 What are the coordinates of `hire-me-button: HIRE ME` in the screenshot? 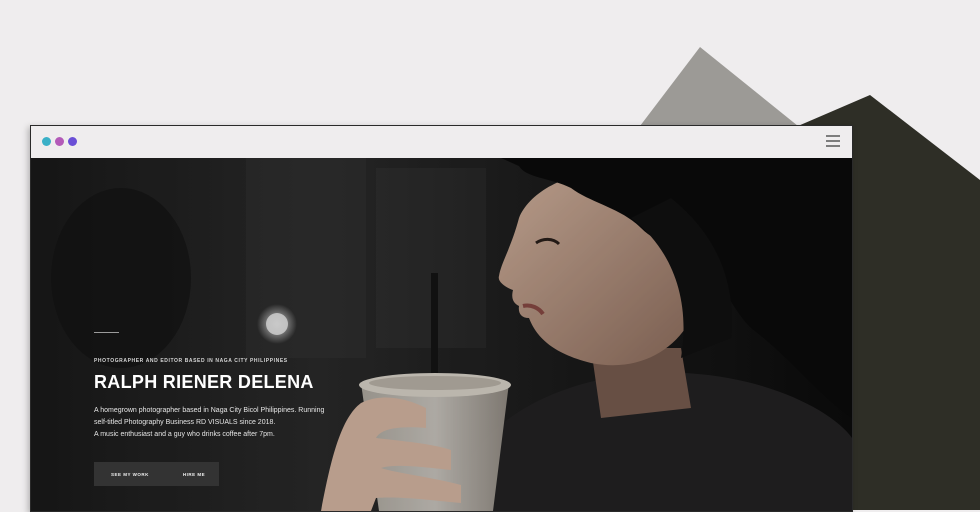 It's located at (194, 474).